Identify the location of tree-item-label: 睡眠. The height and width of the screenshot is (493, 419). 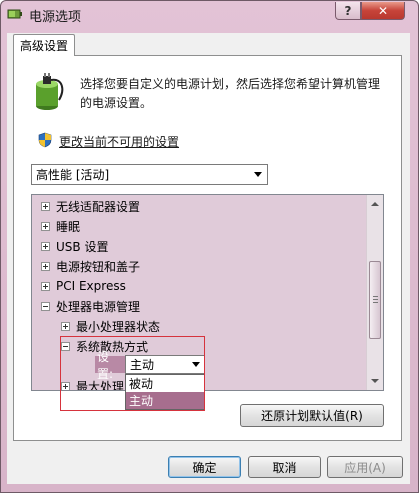
(68, 226).